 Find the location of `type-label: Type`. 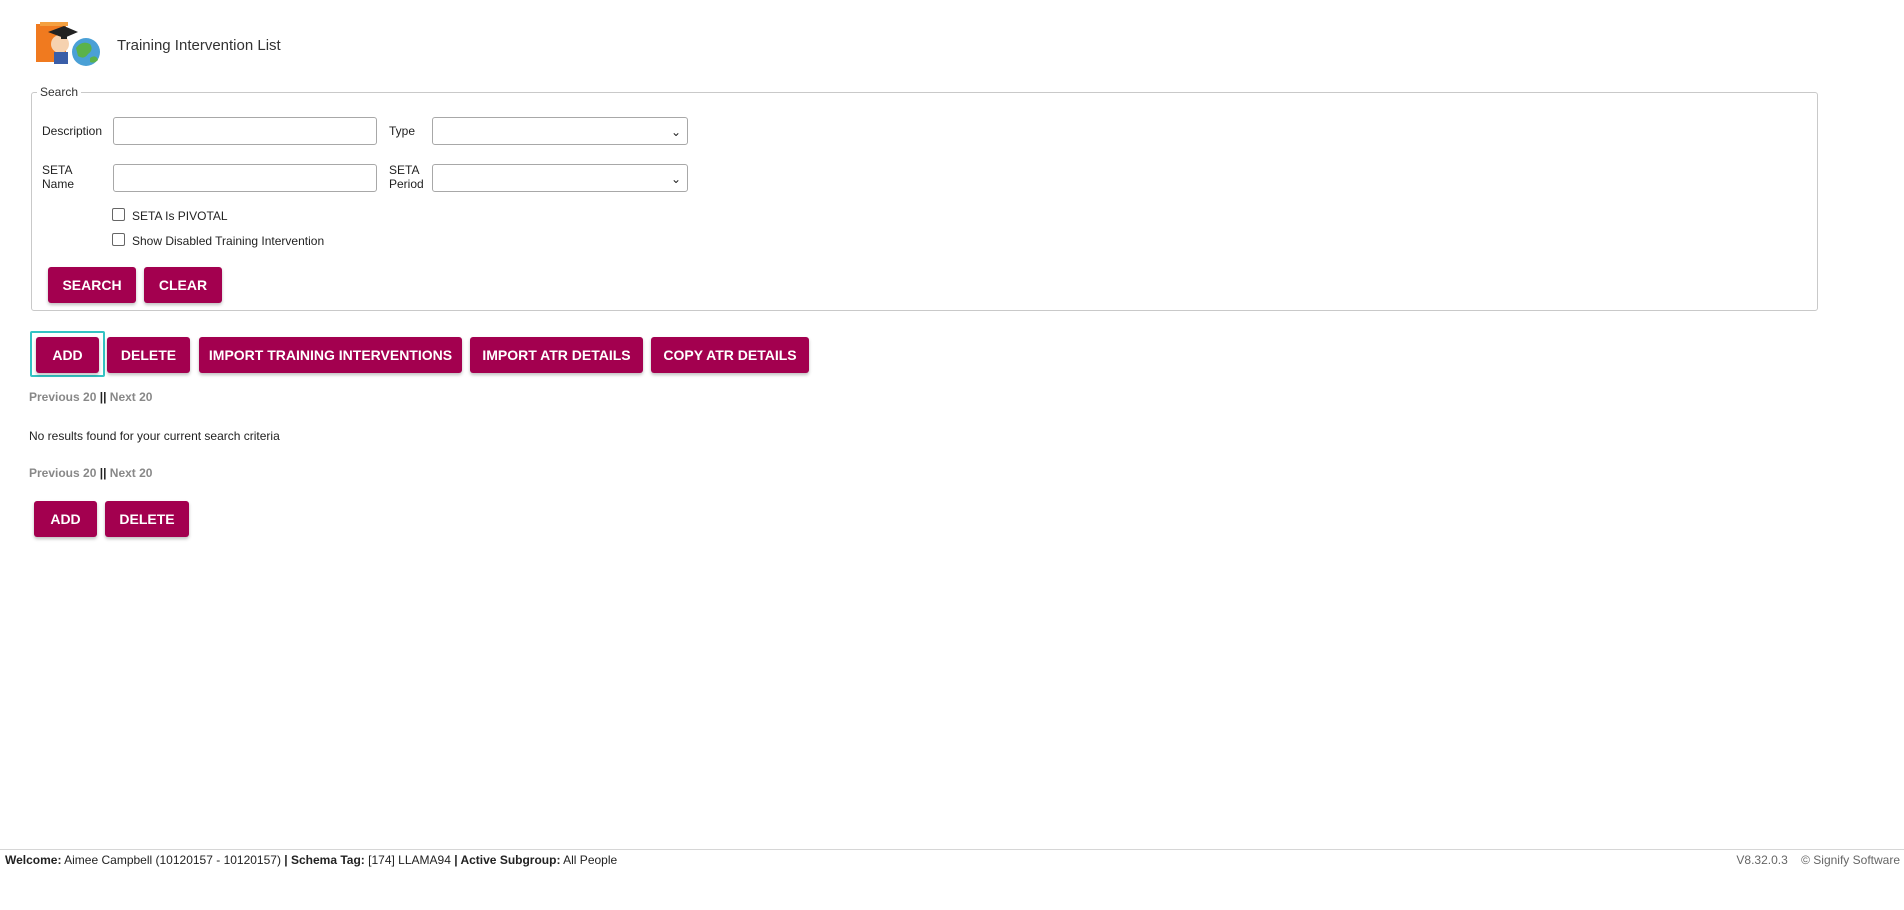

type-label: Type is located at coordinates (402, 131).